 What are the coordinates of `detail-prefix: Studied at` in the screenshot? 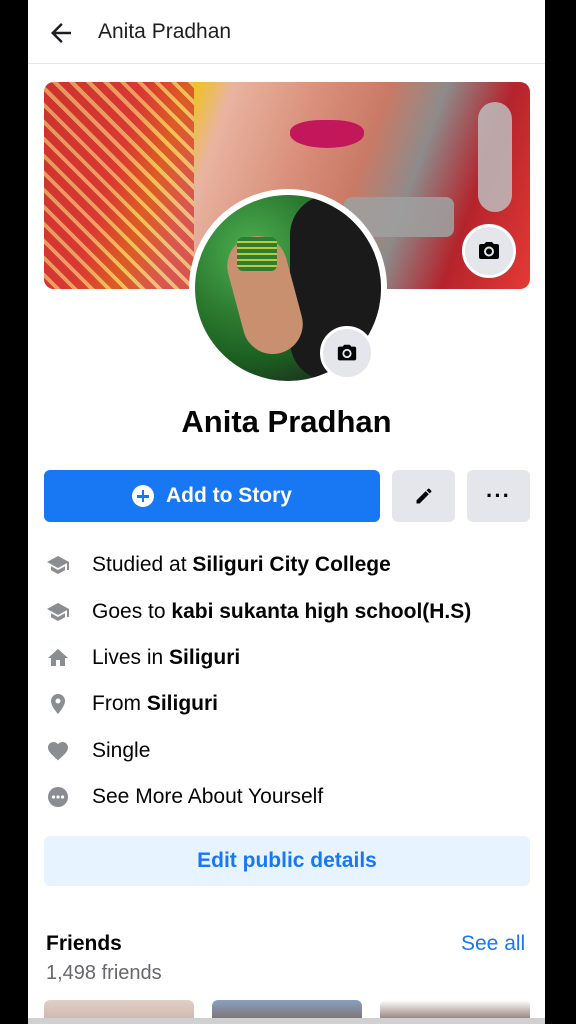 It's located at (142, 565).